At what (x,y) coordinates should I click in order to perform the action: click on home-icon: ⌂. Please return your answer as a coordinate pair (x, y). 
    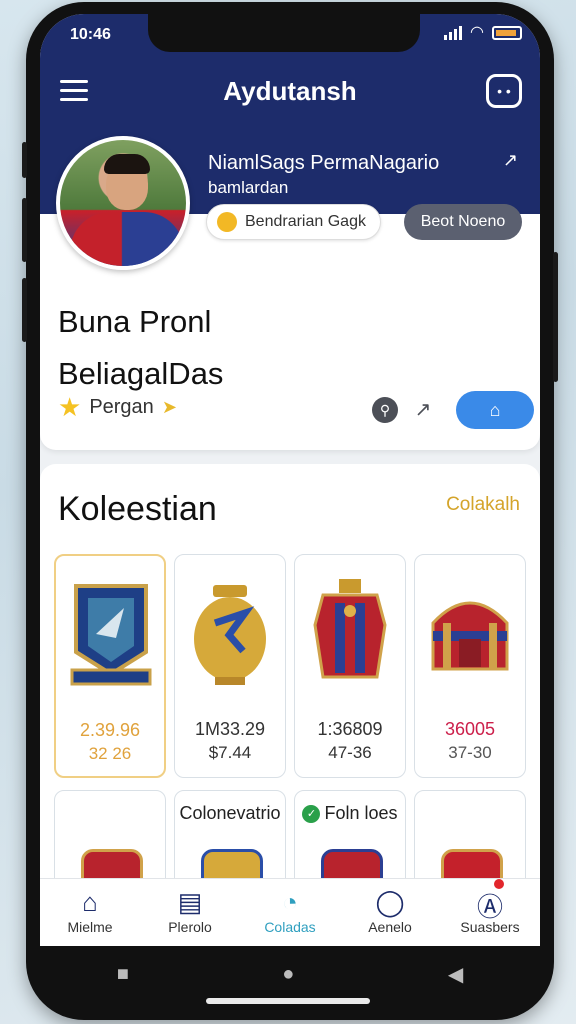
    Looking at the image, I should click on (90, 902).